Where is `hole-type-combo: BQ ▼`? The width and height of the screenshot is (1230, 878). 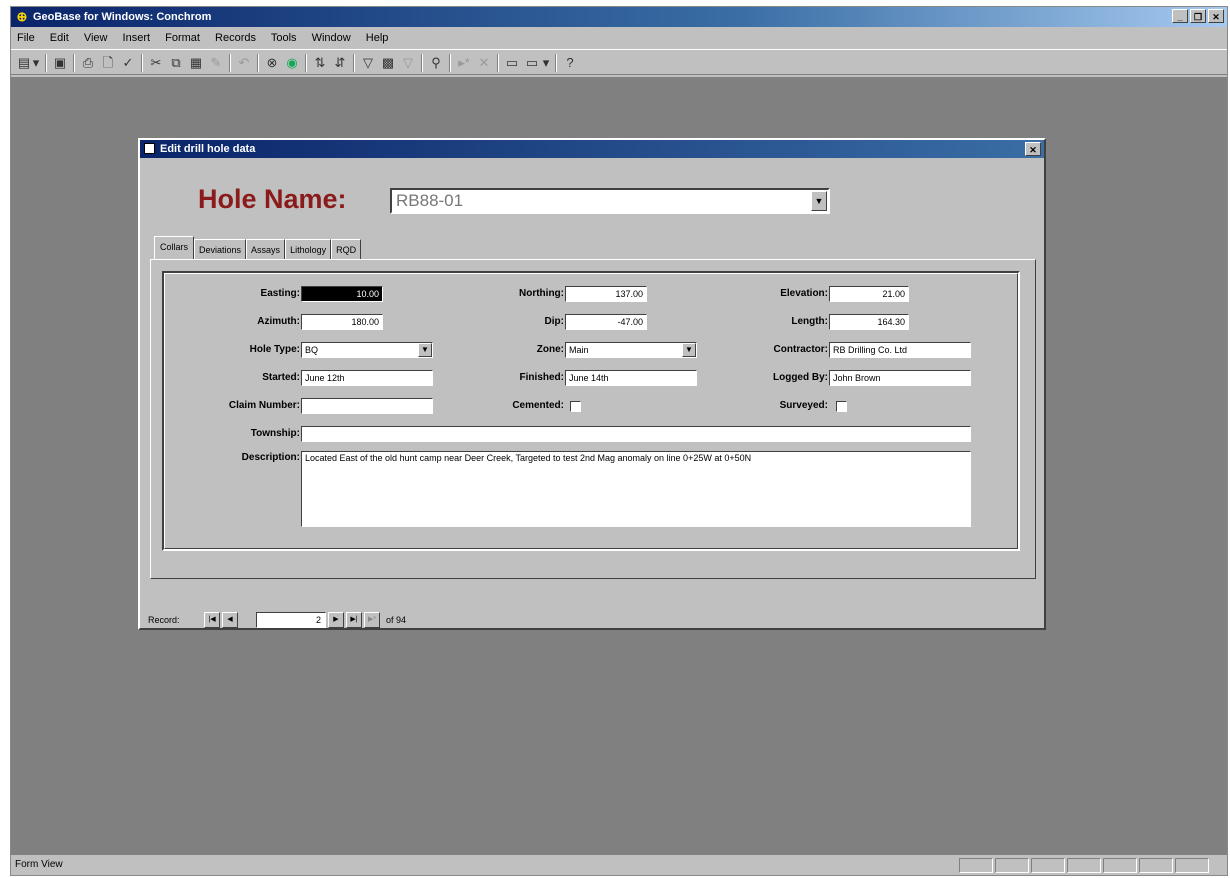 hole-type-combo: BQ ▼ is located at coordinates (367, 350).